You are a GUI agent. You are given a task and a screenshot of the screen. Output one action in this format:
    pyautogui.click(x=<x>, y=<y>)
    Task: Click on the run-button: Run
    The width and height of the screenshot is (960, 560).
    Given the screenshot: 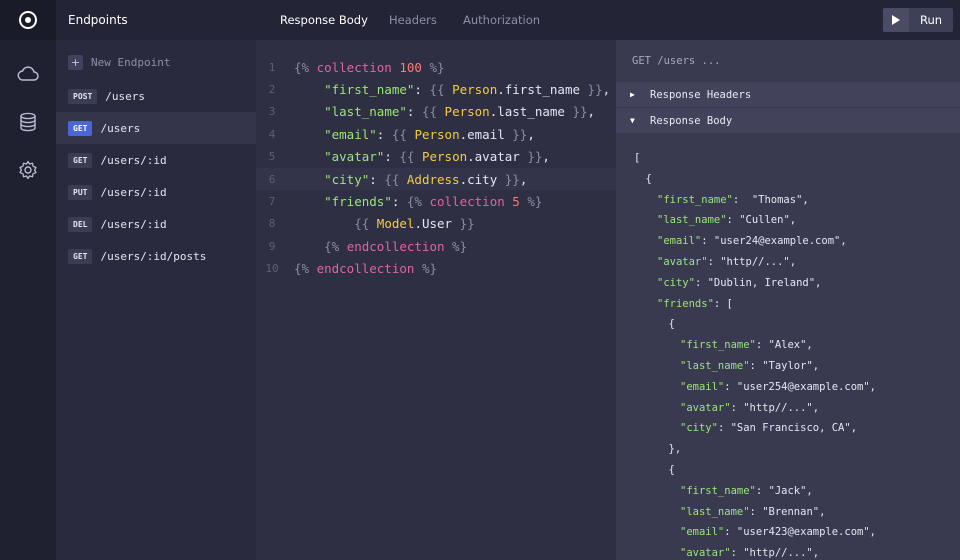 What is the action you would take?
    pyautogui.click(x=918, y=20)
    